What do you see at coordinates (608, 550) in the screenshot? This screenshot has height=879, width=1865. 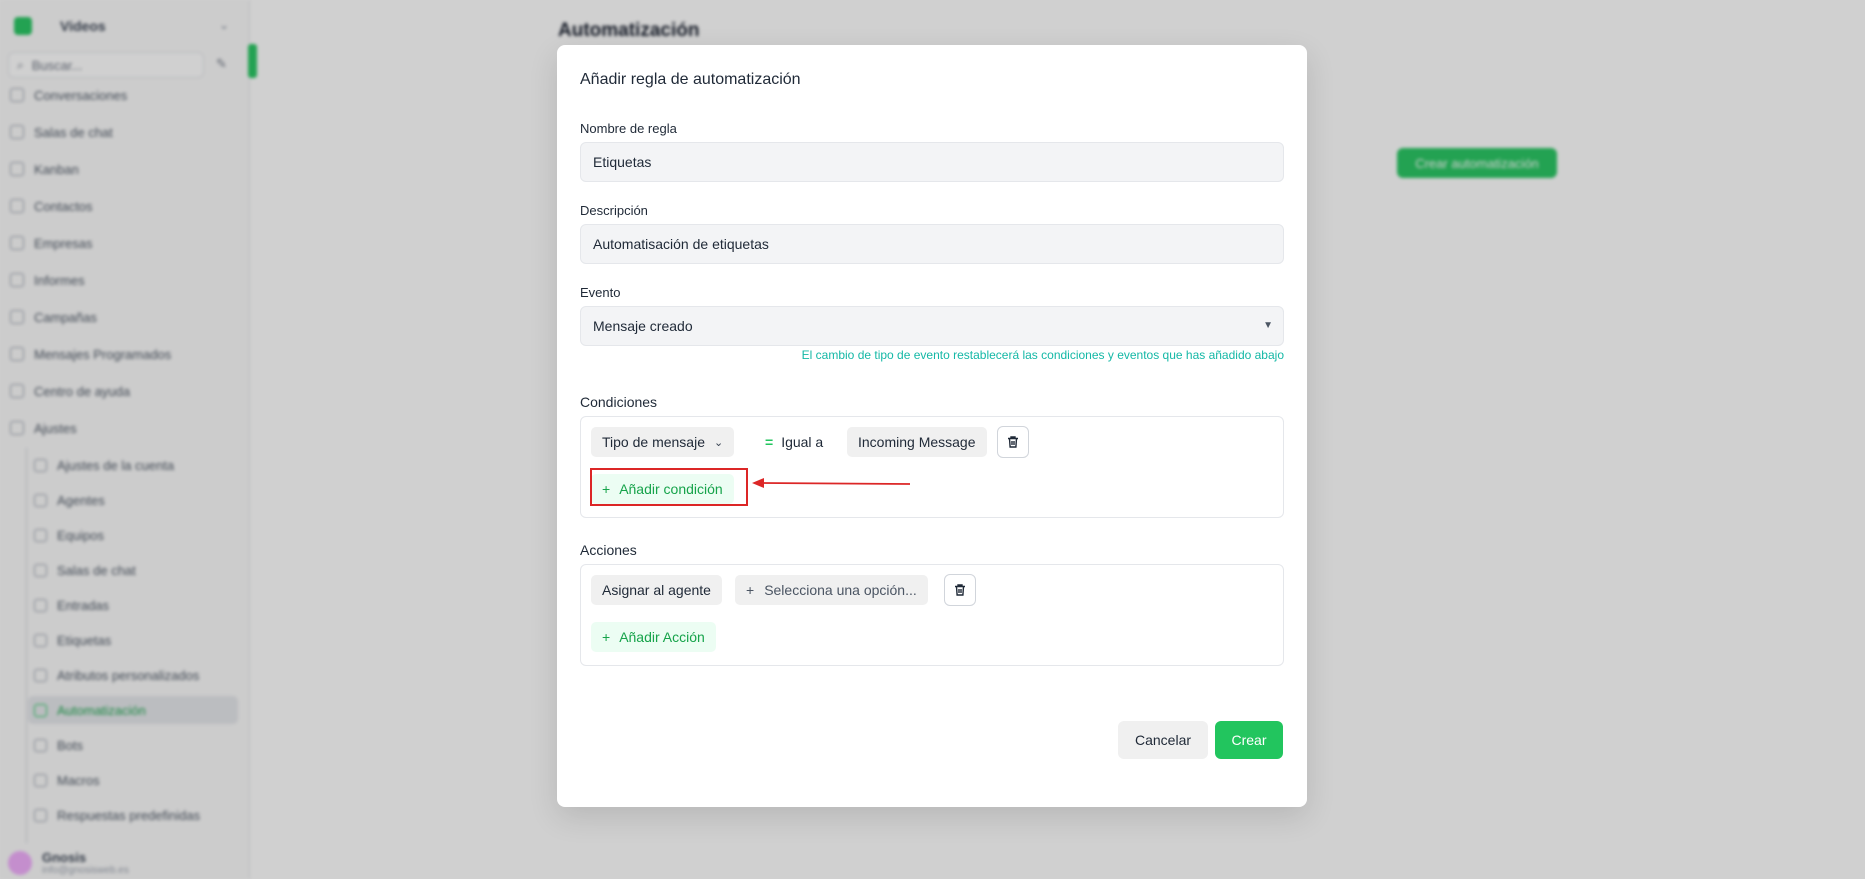 I see `actions-label: Acciones` at bounding box center [608, 550].